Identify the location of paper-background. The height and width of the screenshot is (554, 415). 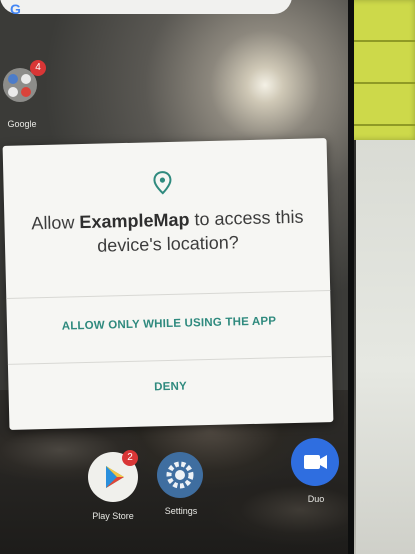
(385, 347).